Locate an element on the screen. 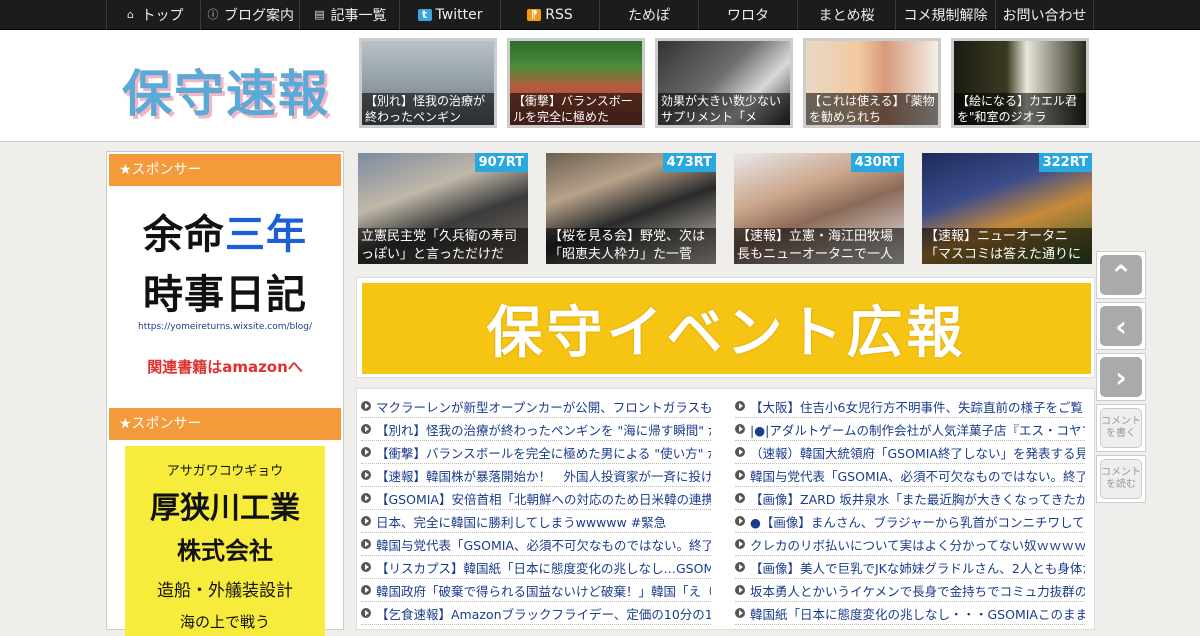 The width and height of the screenshot is (1200, 636). list-item: 韓国政府「破棄で得られる国益ないけど破棄！」韓国「え（絶 is located at coordinates (536, 590).